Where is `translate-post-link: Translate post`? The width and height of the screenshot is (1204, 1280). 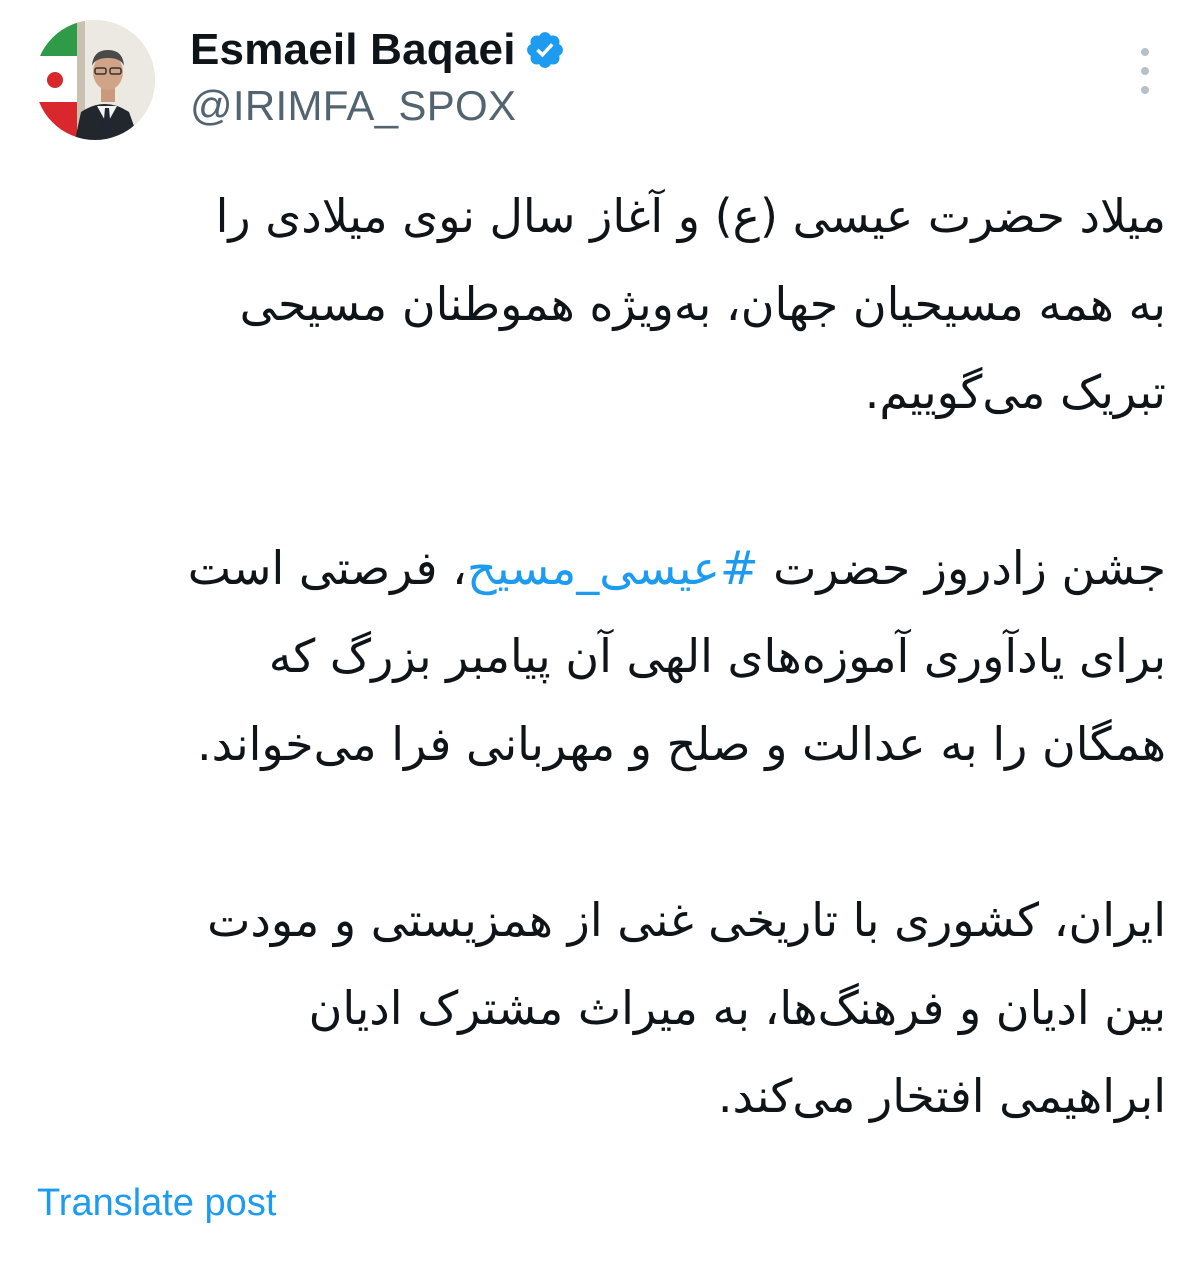 translate-post-link: Translate post is located at coordinates (156, 1203).